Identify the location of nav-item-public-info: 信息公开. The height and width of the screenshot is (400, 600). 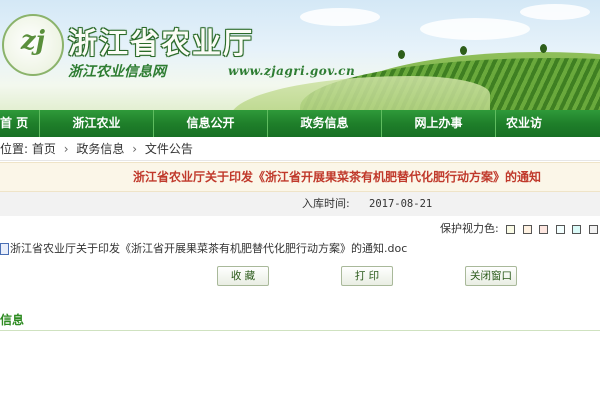
(211, 123).